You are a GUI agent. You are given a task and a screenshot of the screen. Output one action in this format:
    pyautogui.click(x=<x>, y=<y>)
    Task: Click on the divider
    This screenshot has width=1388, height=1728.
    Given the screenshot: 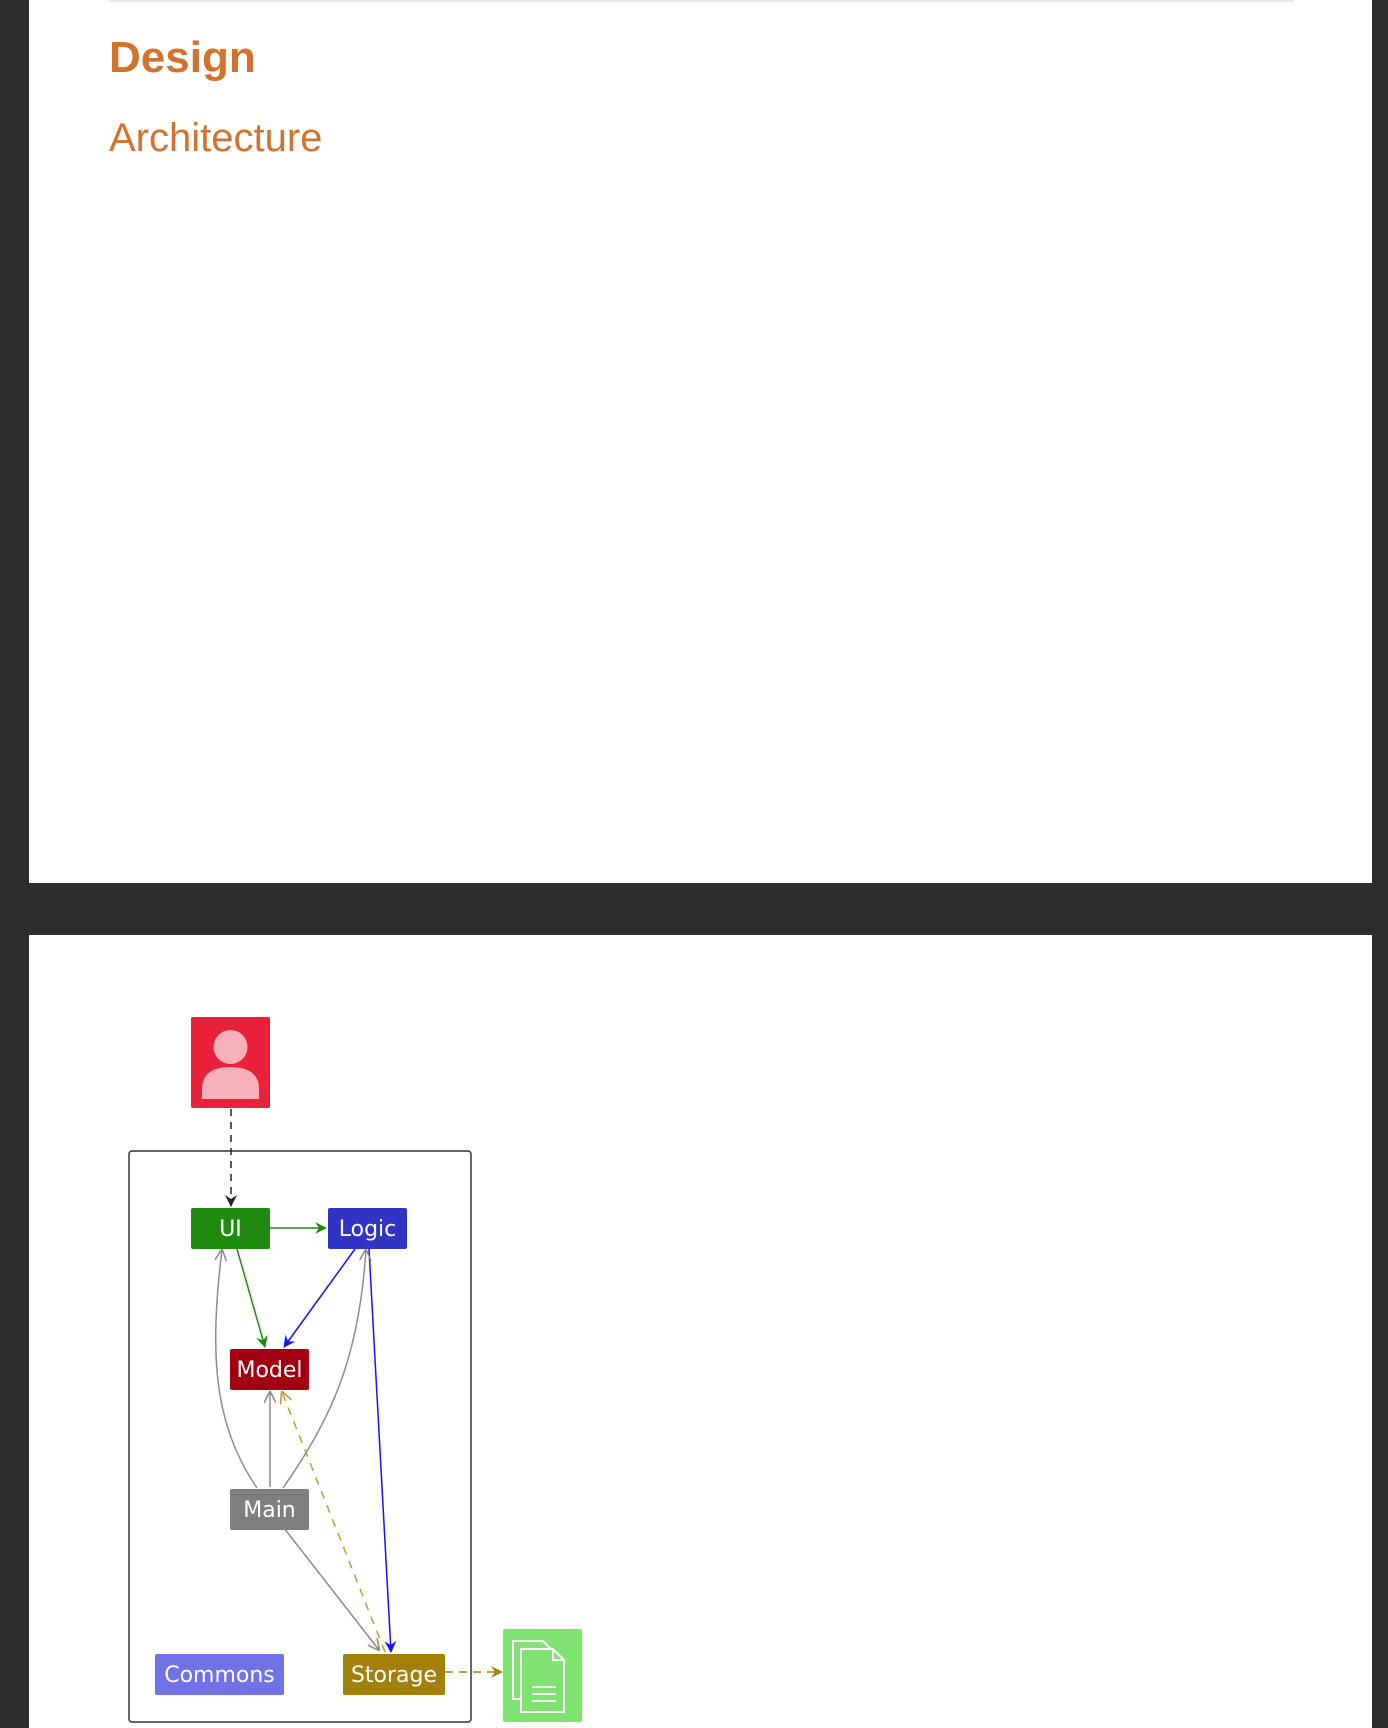 What is the action you would take?
    pyautogui.click(x=701, y=1)
    